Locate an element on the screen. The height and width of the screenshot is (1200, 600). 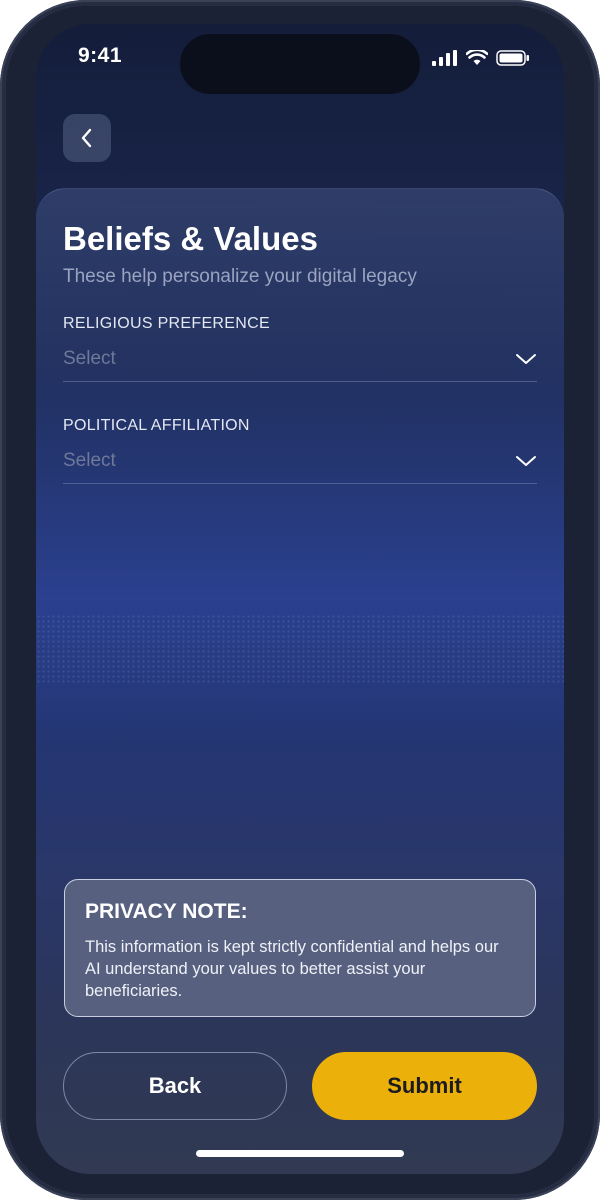
status-time: 9:41 is located at coordinates (100, 55).